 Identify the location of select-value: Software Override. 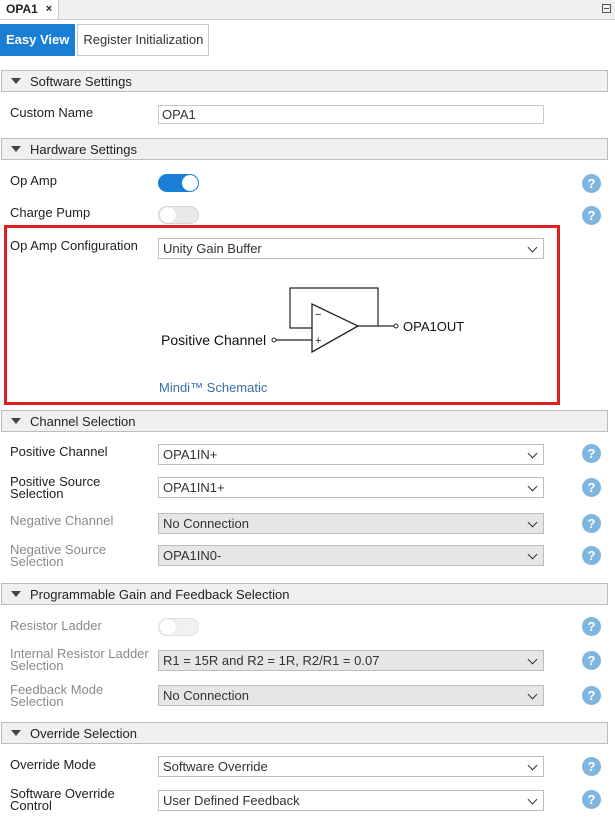
(215, 766).